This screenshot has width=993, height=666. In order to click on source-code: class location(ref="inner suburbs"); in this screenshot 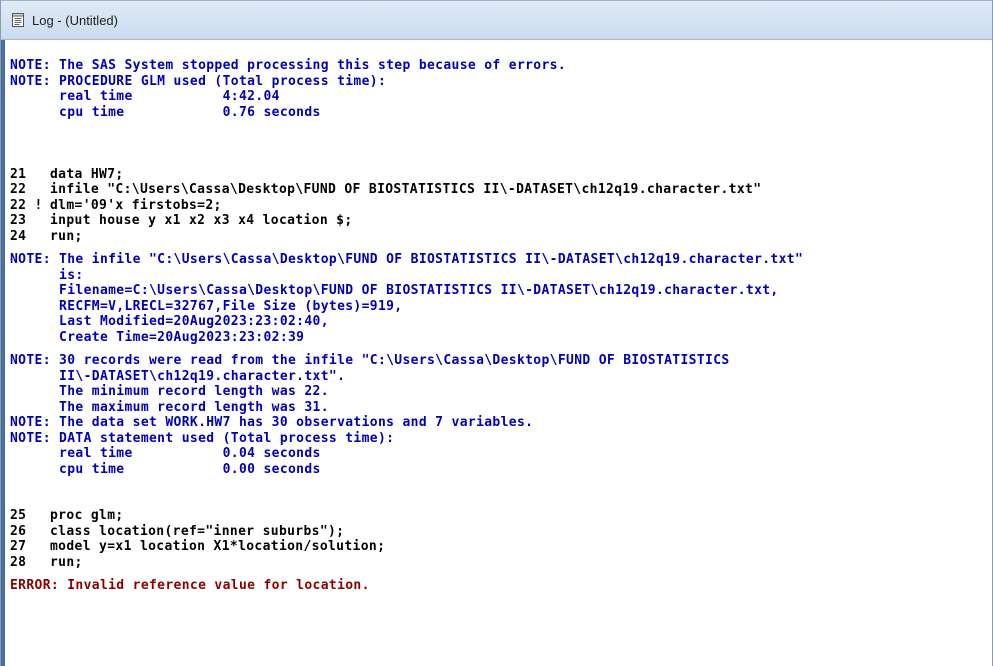, I will do `click(197, 531)`.